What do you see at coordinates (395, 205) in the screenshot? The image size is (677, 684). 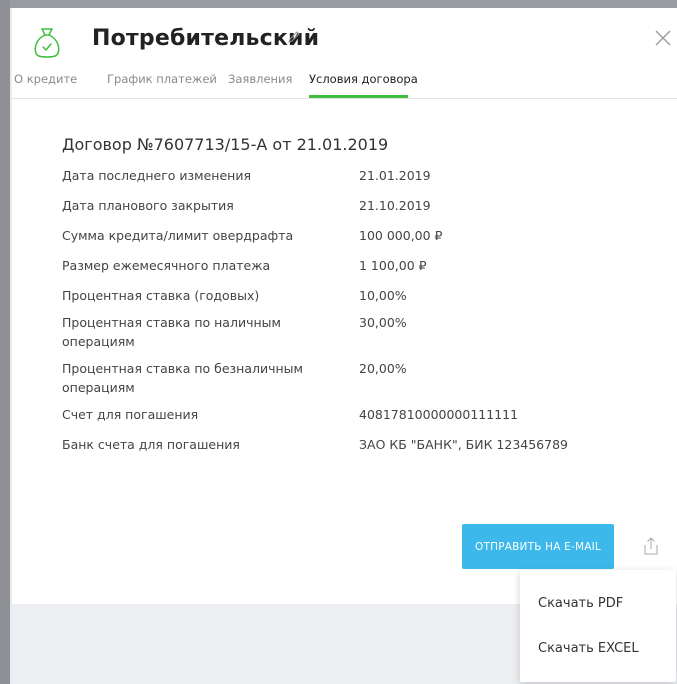 I see `row-value: 21.10.2019` at bounding box center [395, 205].